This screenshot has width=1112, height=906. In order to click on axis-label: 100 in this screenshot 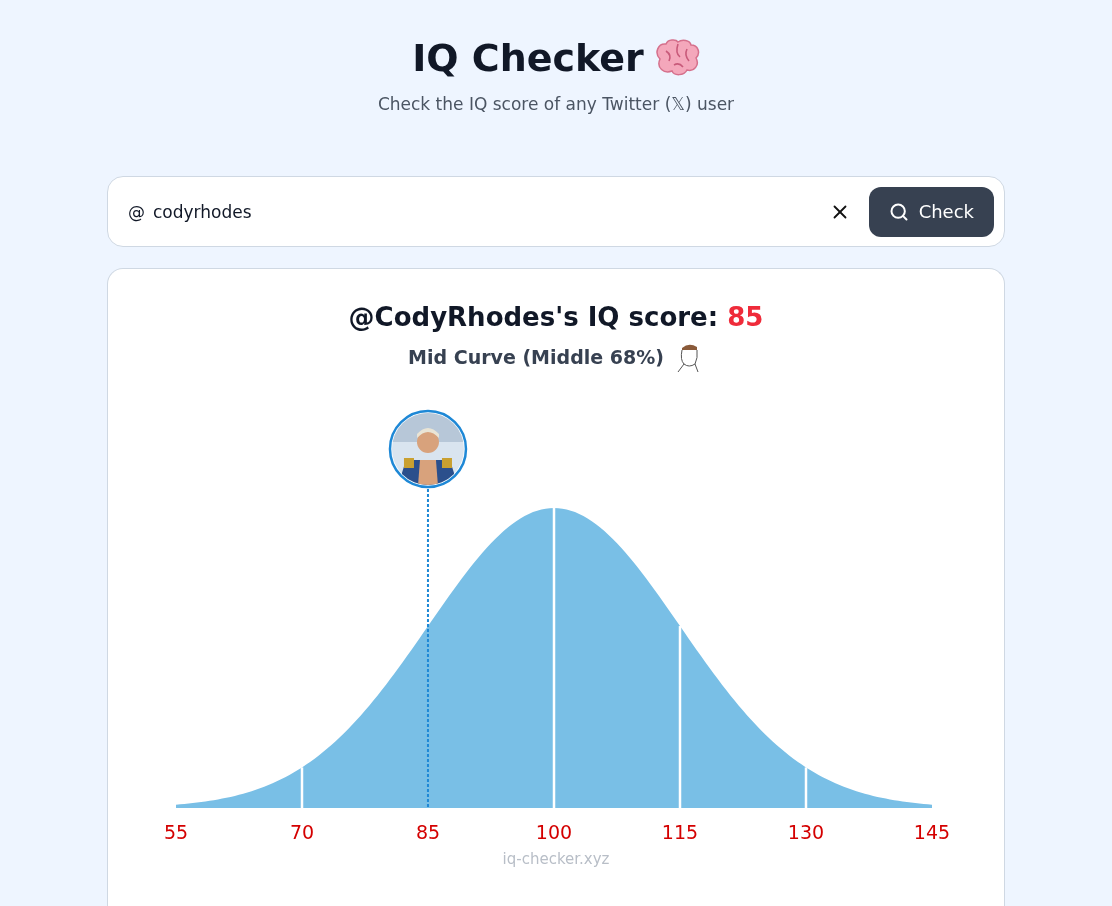, I will do `click(554, 832)`.